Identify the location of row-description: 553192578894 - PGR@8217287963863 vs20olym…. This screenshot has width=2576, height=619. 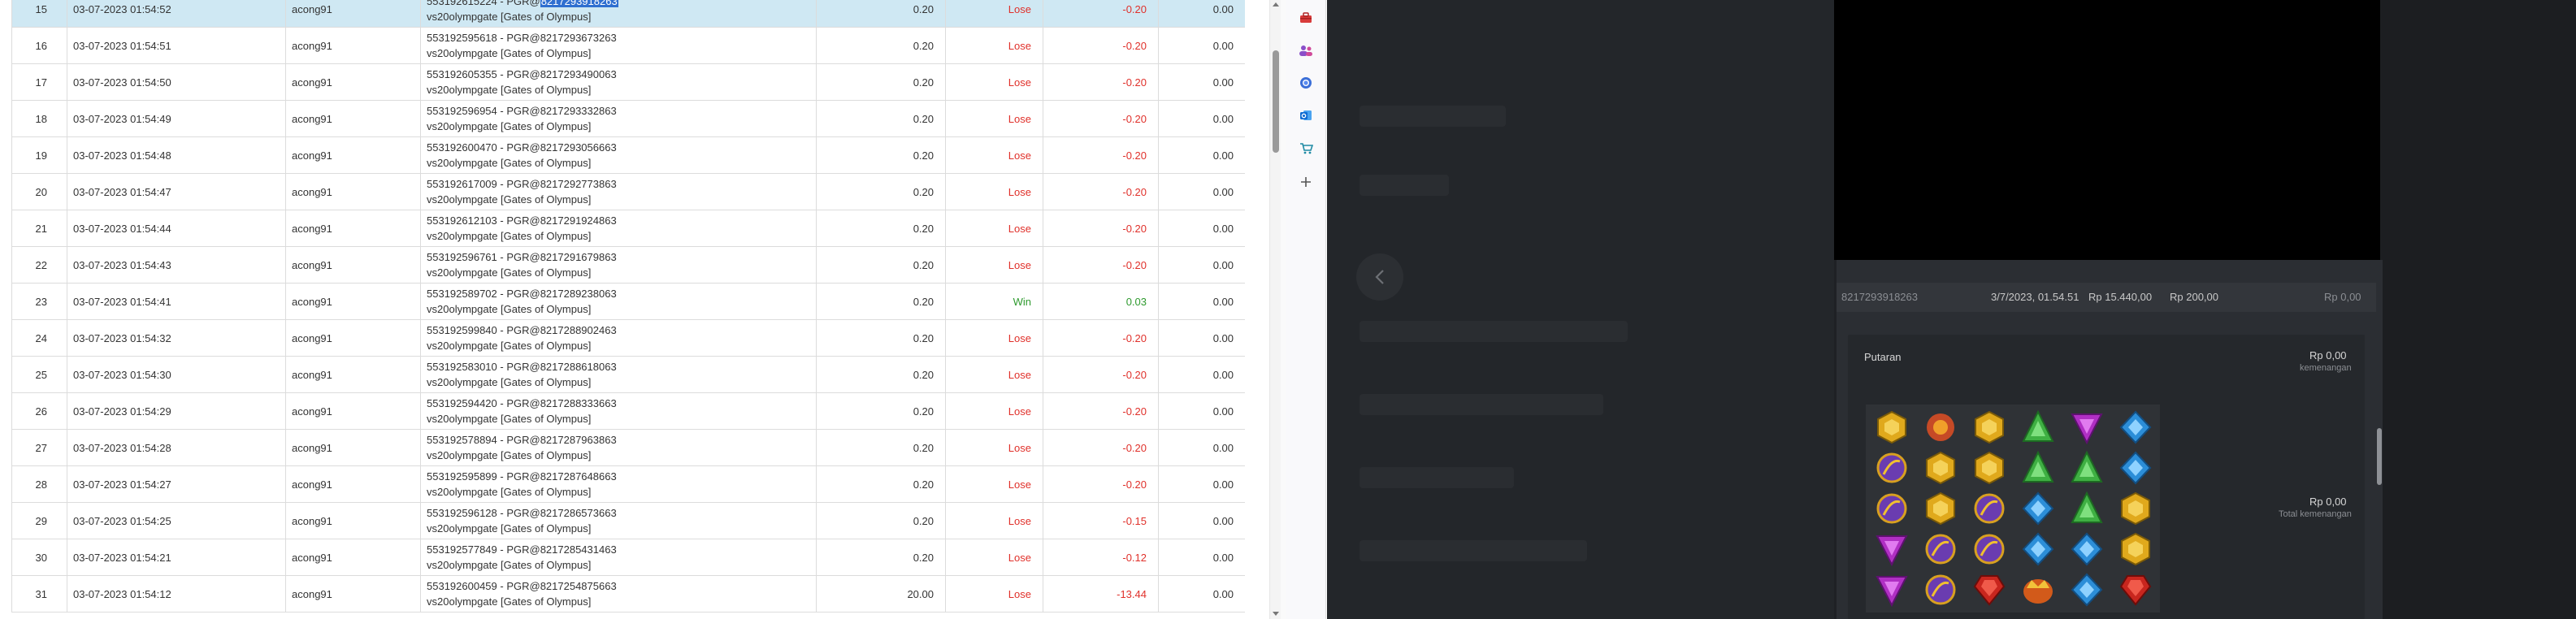
(618, 447).